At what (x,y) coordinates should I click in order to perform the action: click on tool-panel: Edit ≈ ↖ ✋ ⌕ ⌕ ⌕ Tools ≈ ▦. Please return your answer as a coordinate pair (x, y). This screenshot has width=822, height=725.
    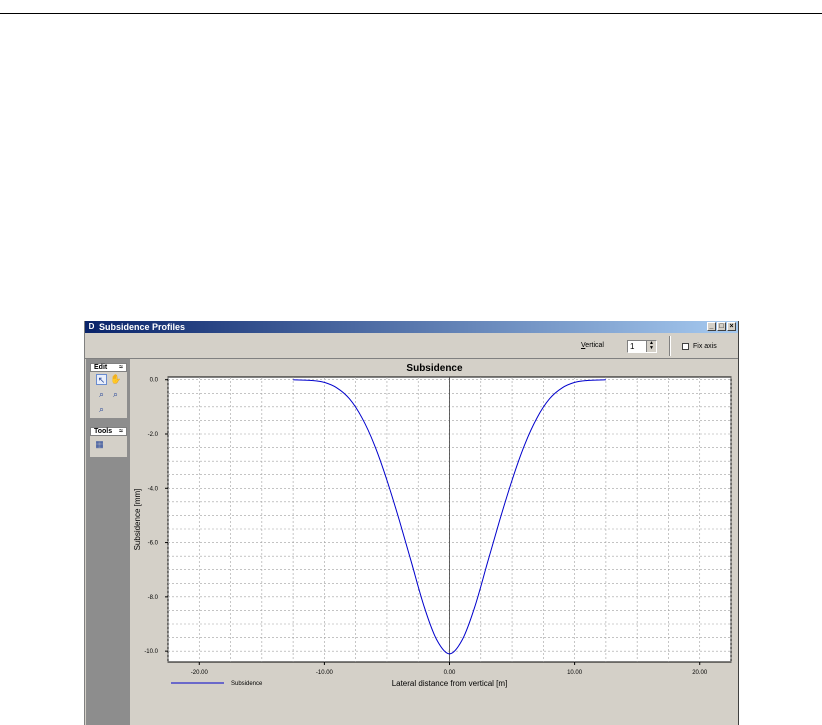
    Looking at the image, I should click on (108, 542).